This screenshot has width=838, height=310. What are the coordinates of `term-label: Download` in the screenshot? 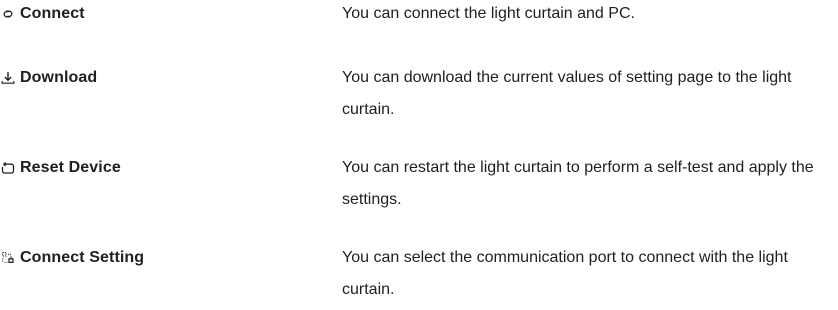 It's located at (59, 77).